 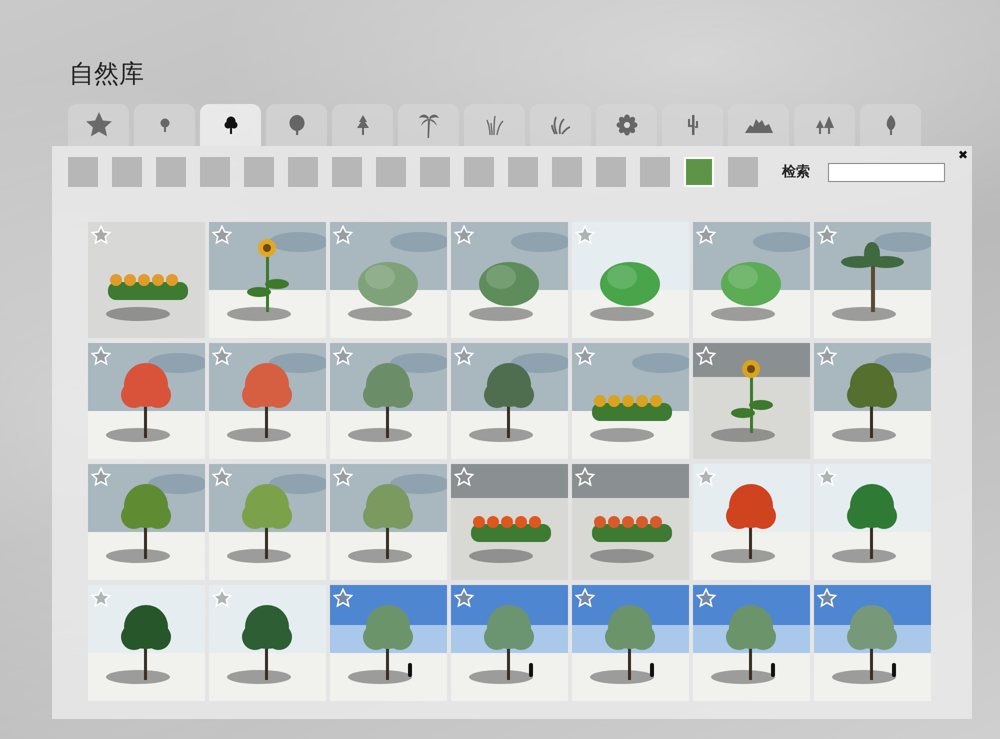 I want to click on search-label: 检索, so click(x=796, y=172).